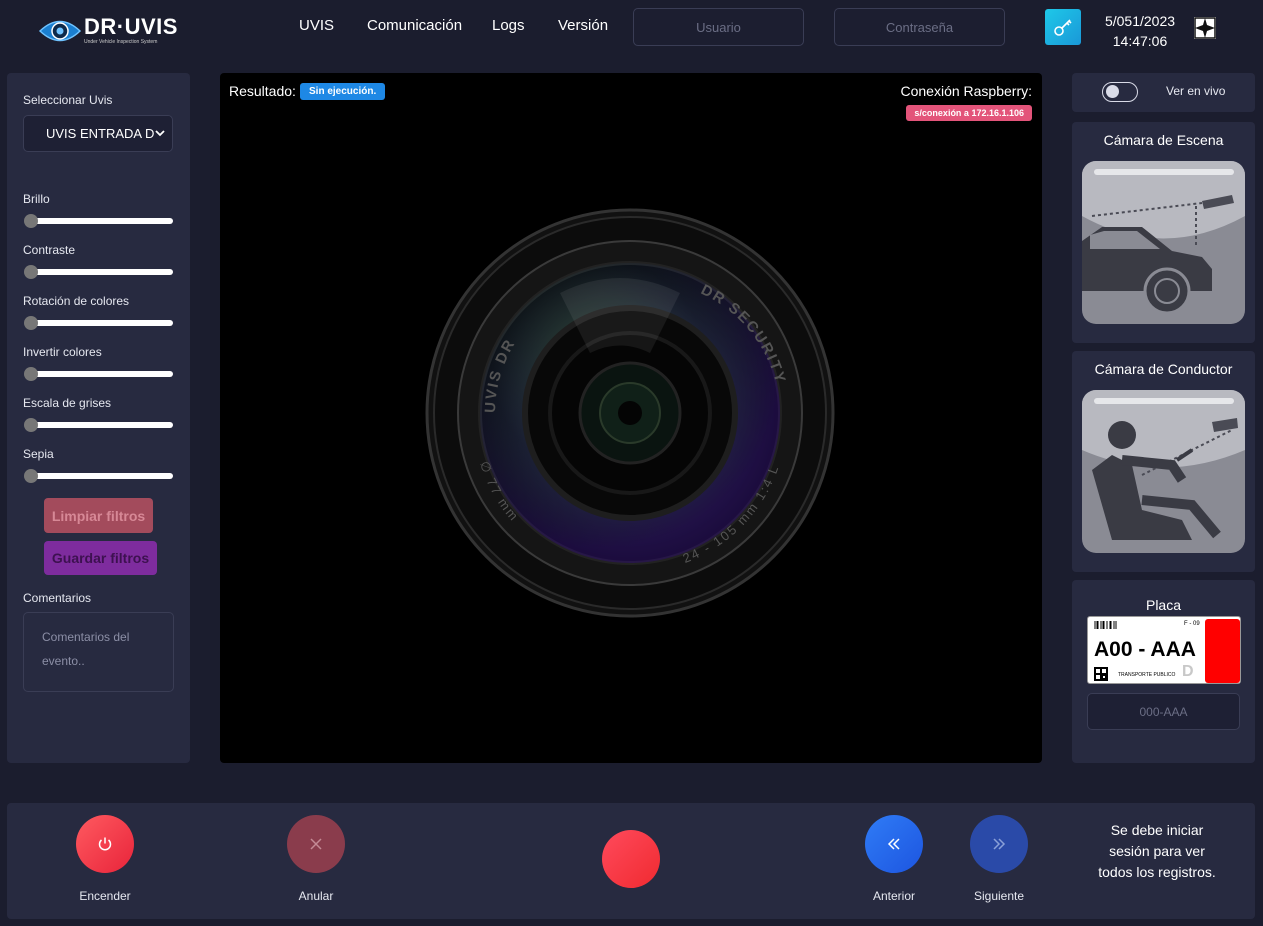 The image size is (1263, 926). I want to click on power-button, so click(105, 844).